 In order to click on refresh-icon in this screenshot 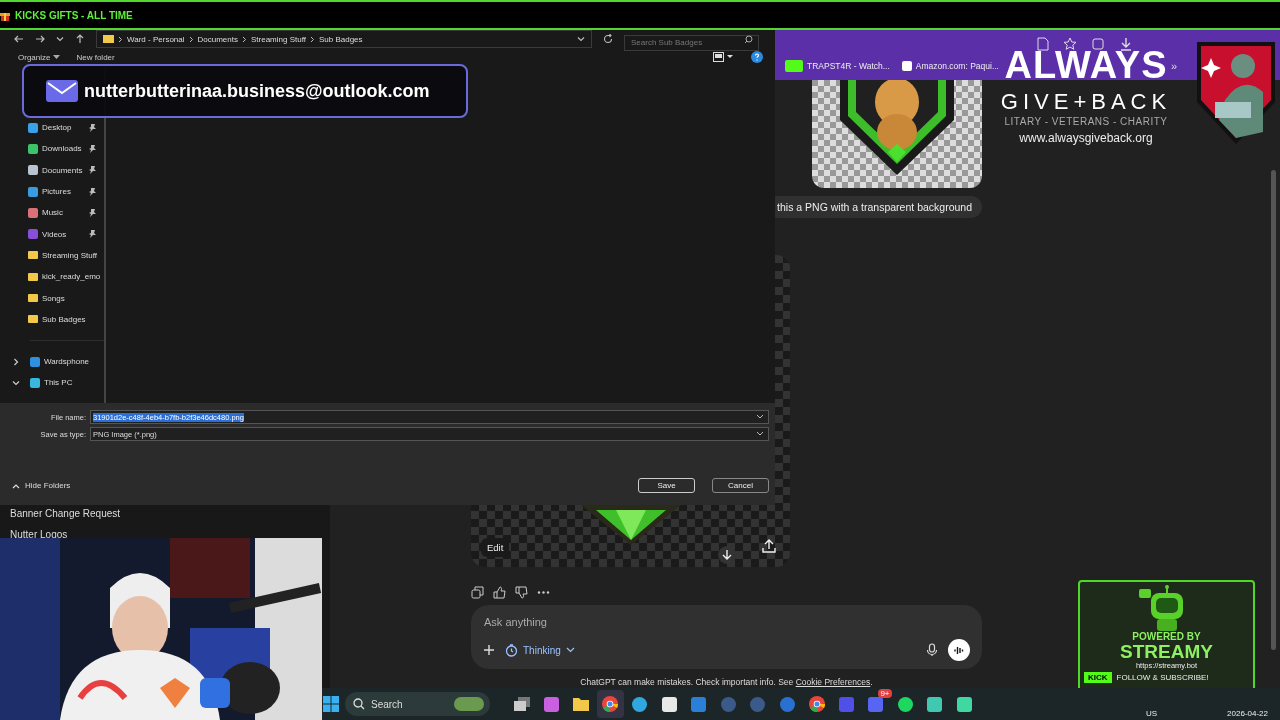, I will do `click(608, 39)`.